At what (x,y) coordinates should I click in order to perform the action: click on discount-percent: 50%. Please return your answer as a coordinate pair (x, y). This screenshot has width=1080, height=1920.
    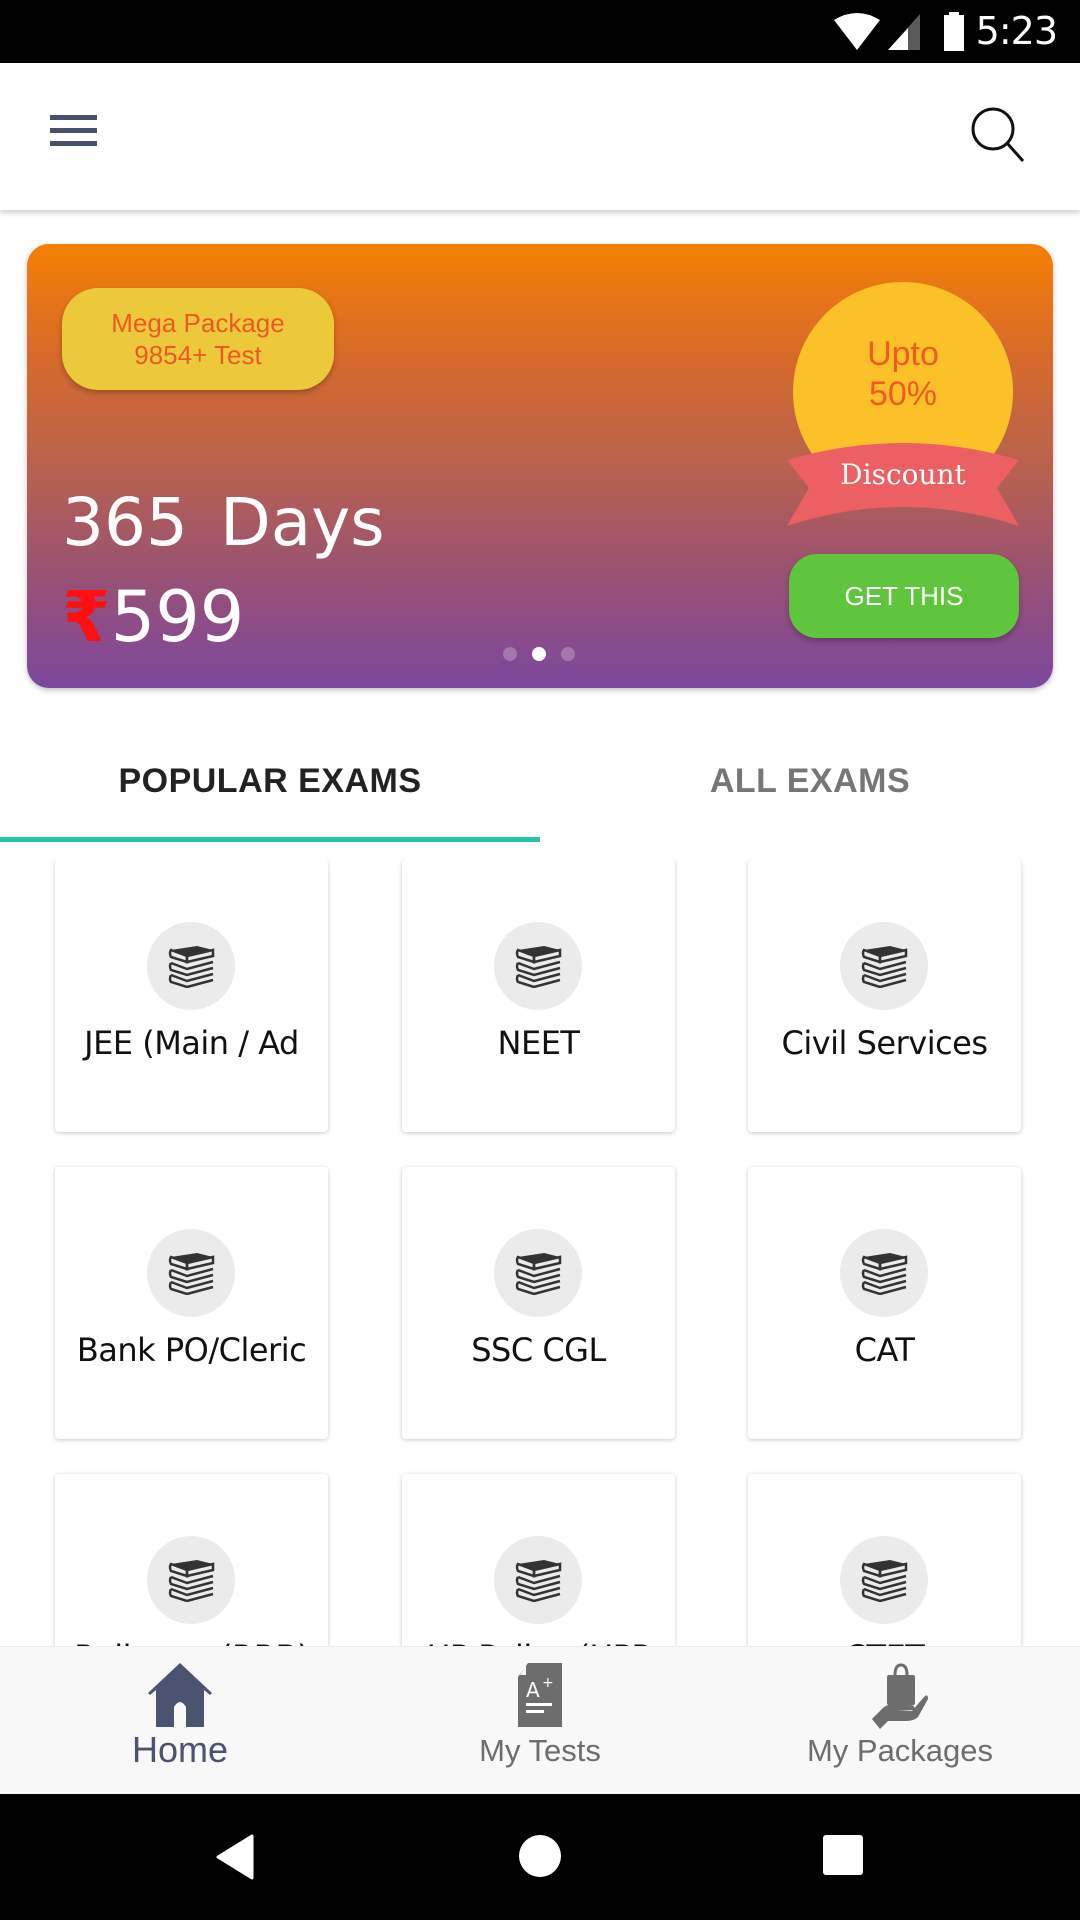
    Looking at the image, I should click on (903, 394).